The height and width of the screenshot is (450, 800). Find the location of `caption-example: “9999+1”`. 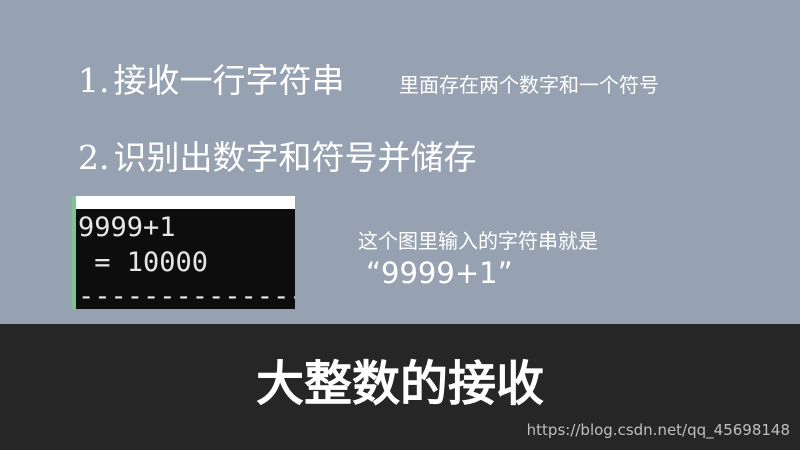

caption-example: “9999+1” is located at coordinates (439, 273).